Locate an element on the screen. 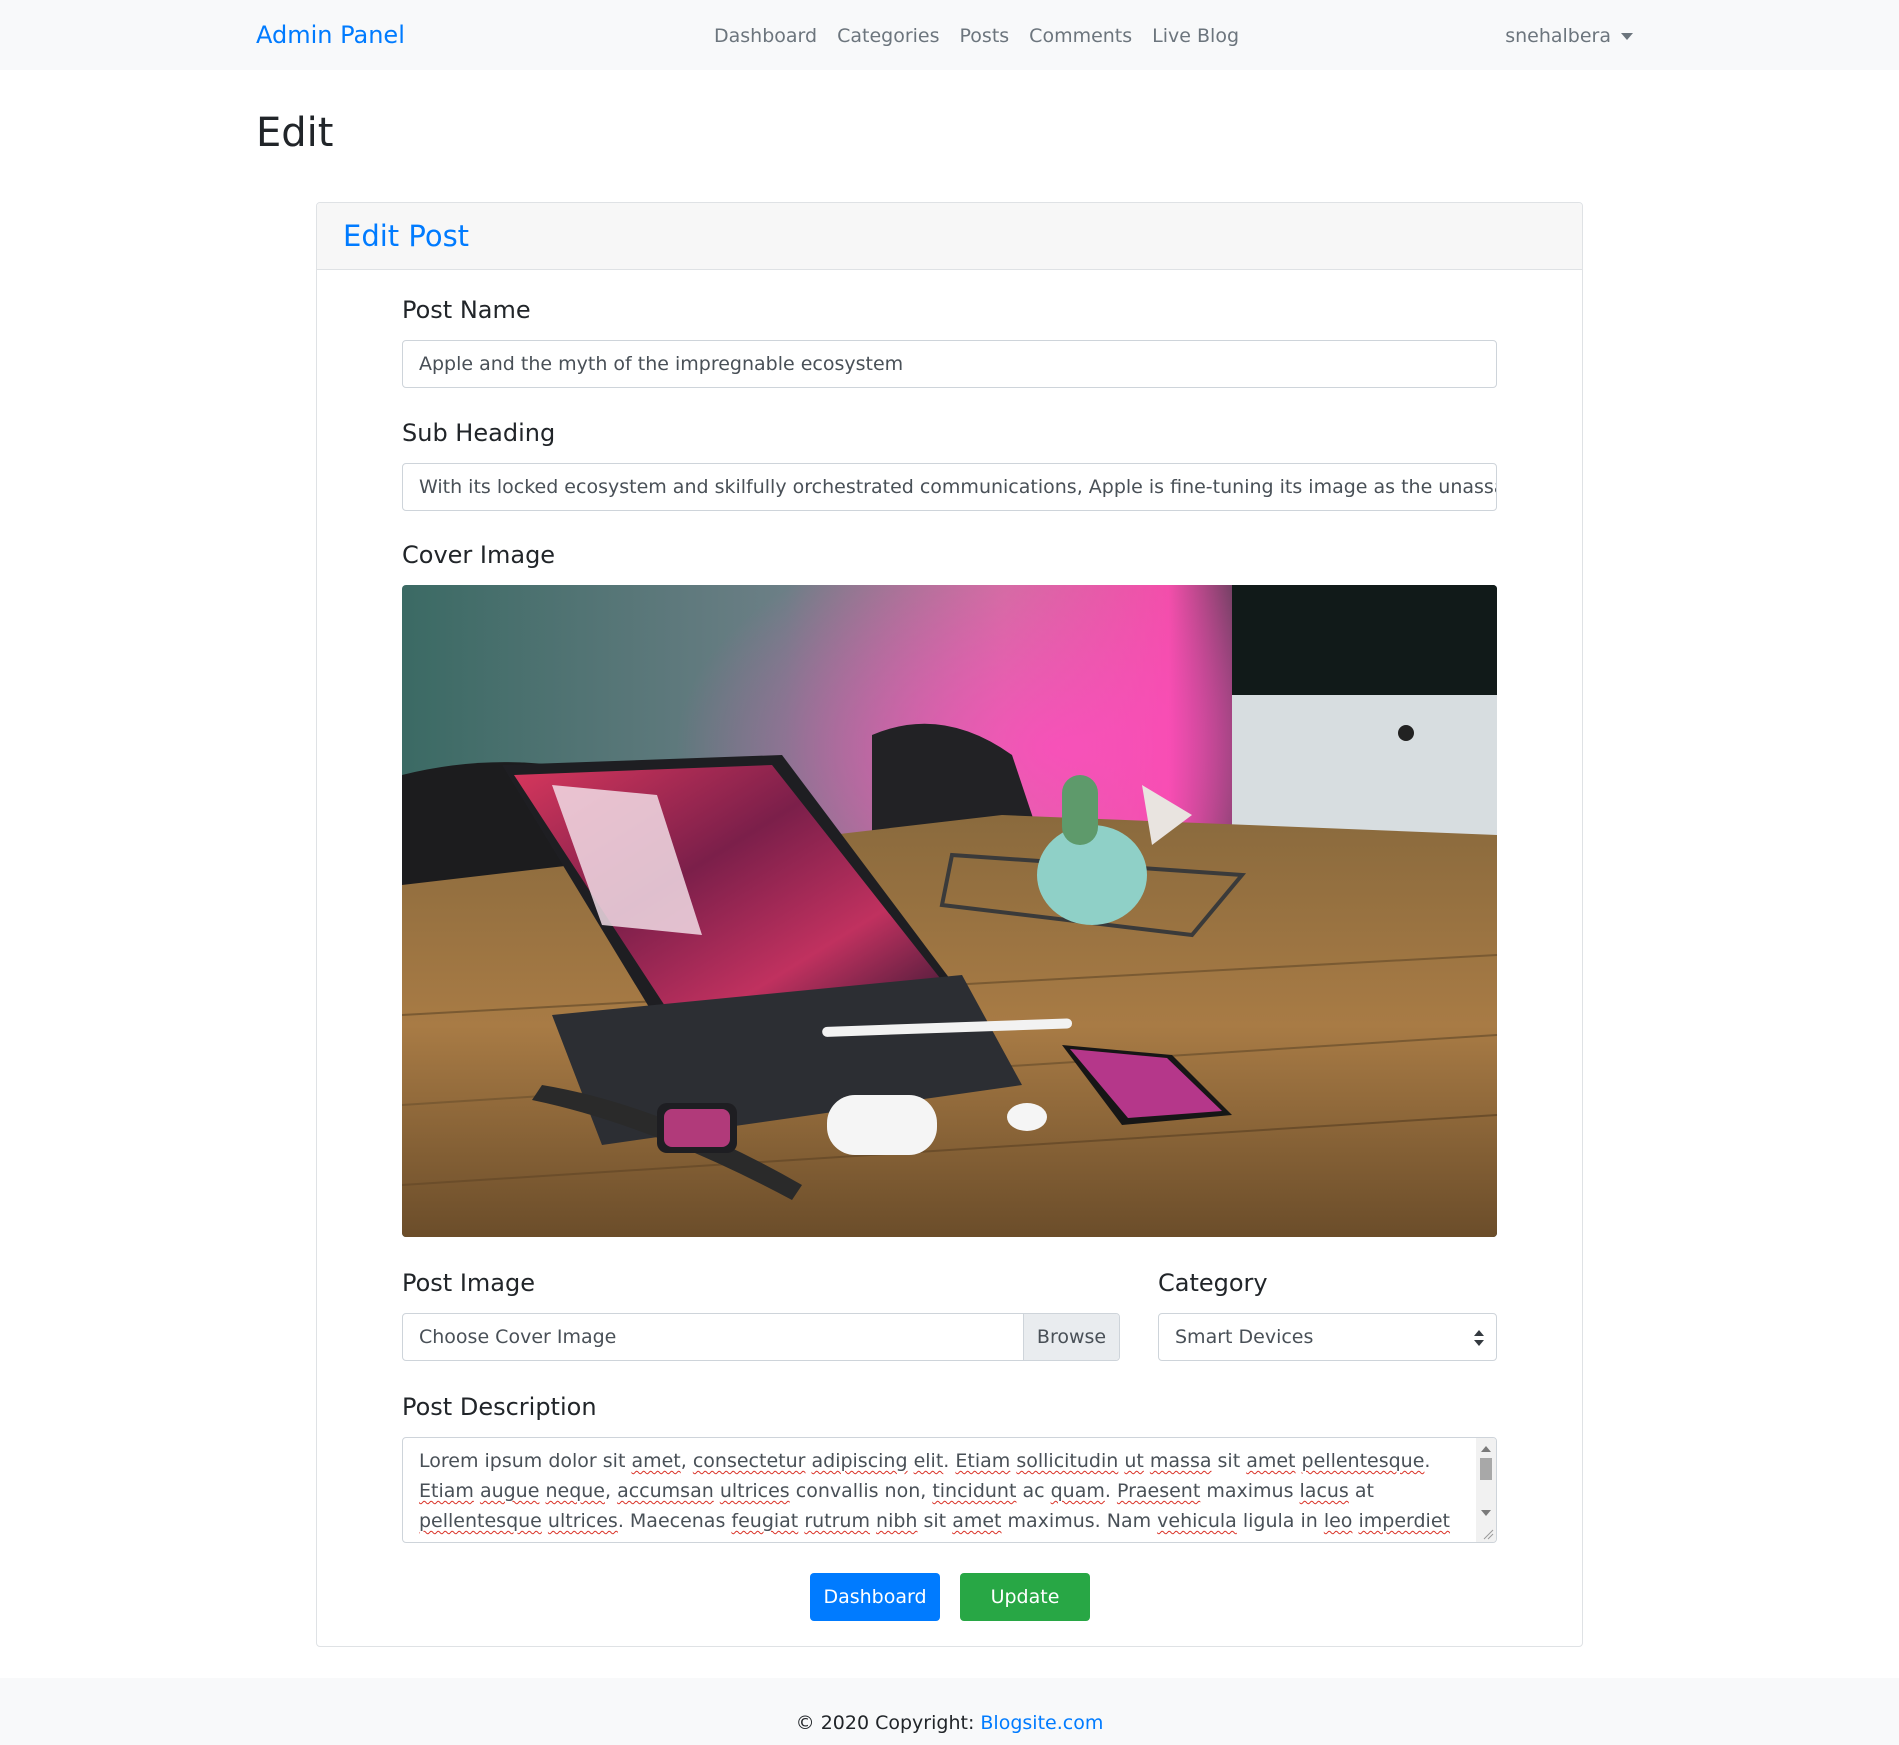 Image resolution: width=1899 pixels, height=1745 pixels. nav-link-dashboard: Dashboard is located at coordinates (765, 36).